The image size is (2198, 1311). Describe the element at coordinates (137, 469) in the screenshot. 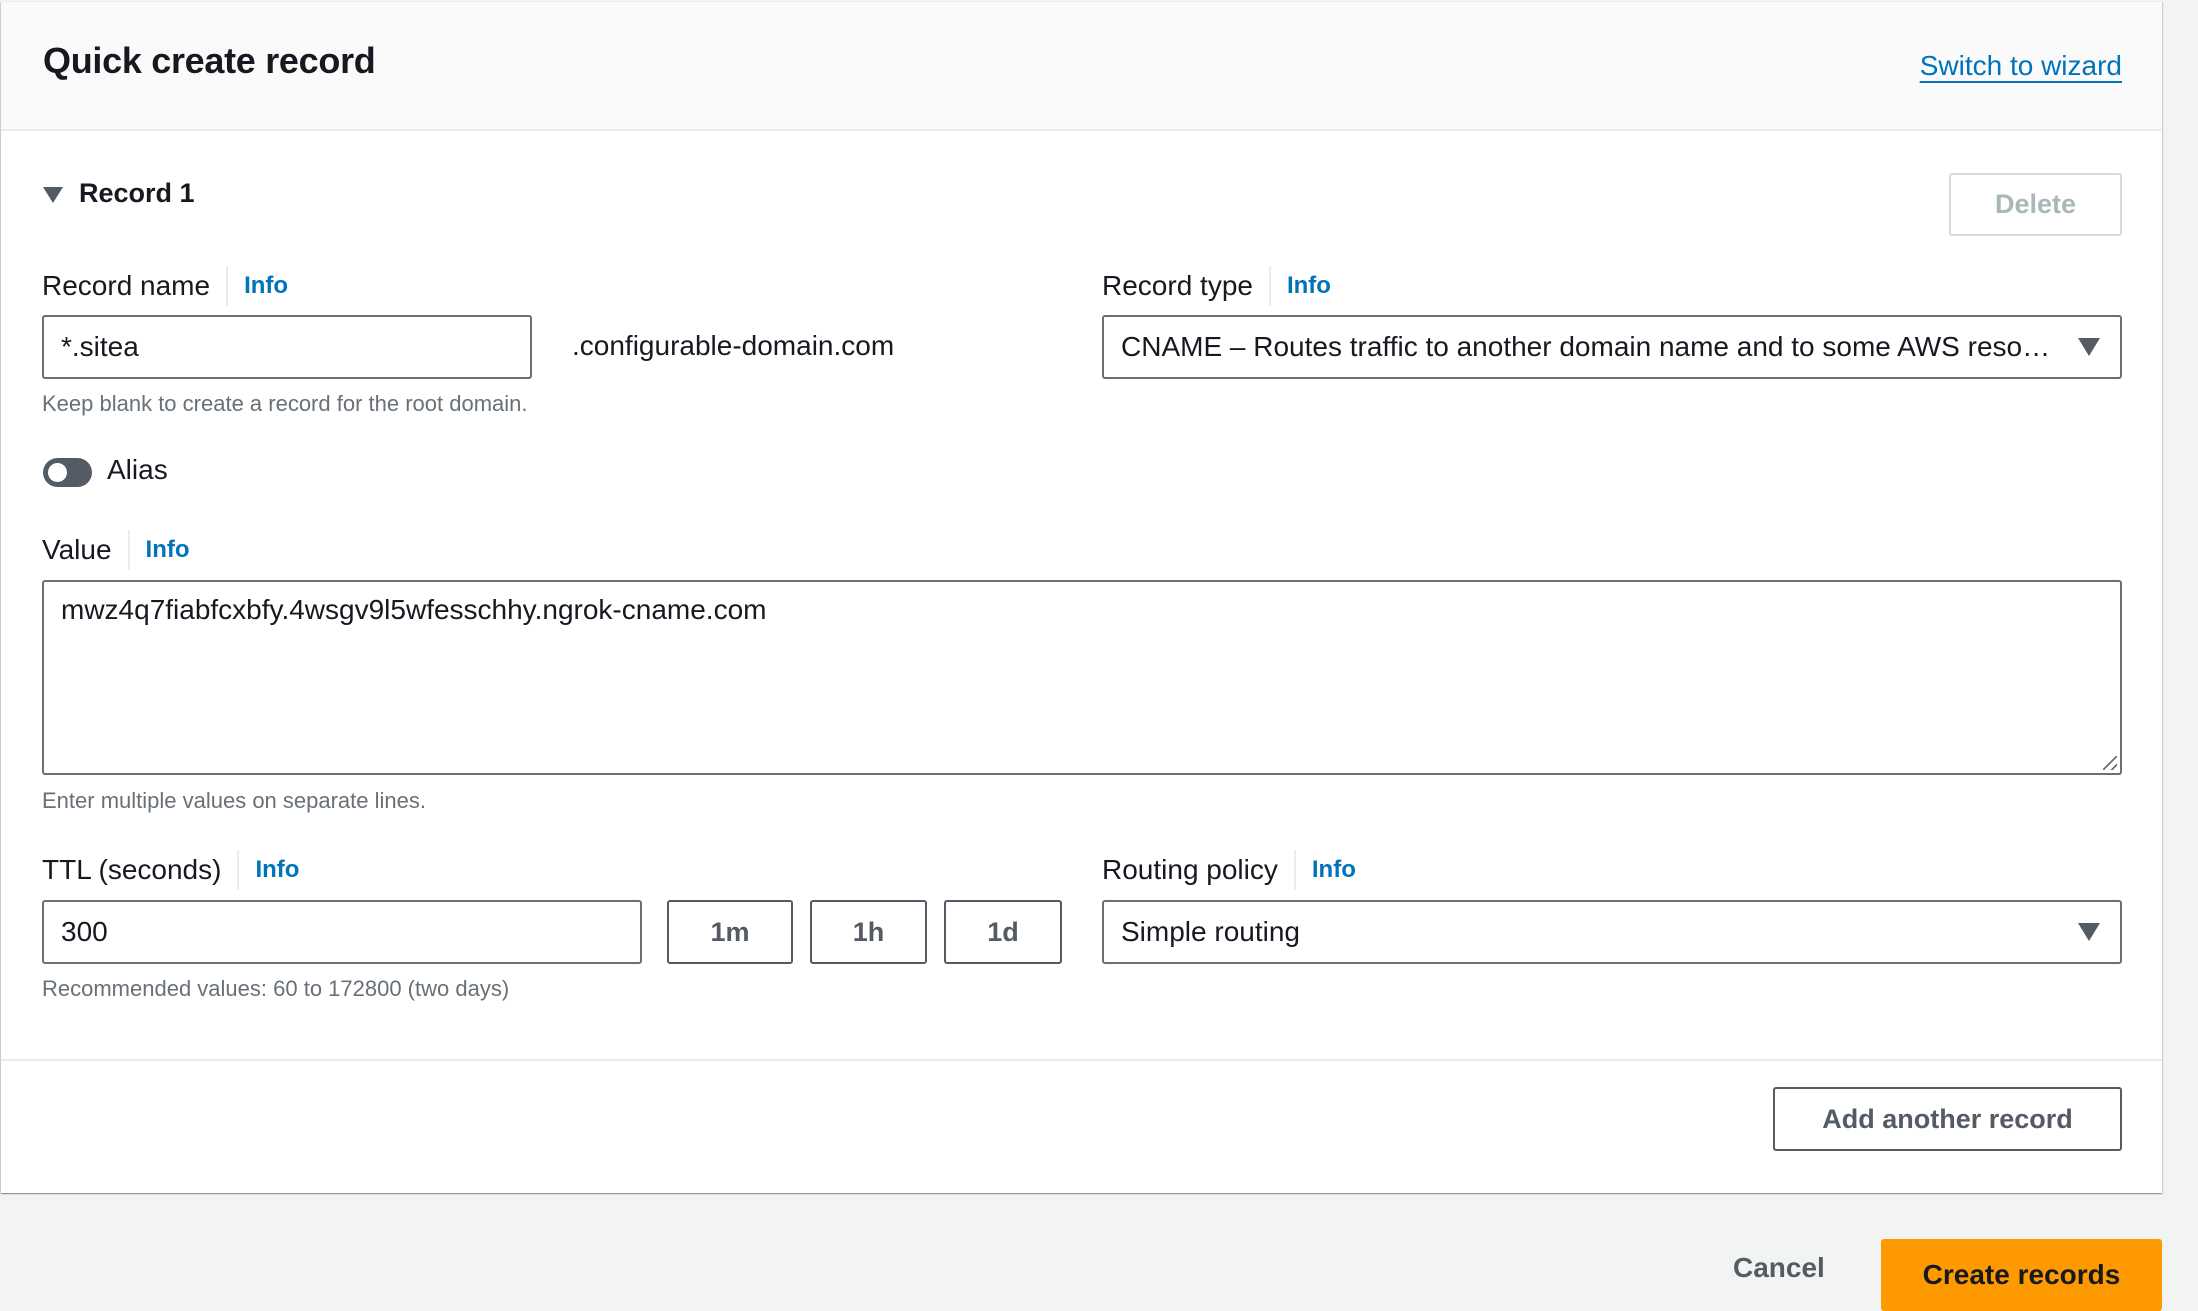

I see `alias-label: Alias` at that location.